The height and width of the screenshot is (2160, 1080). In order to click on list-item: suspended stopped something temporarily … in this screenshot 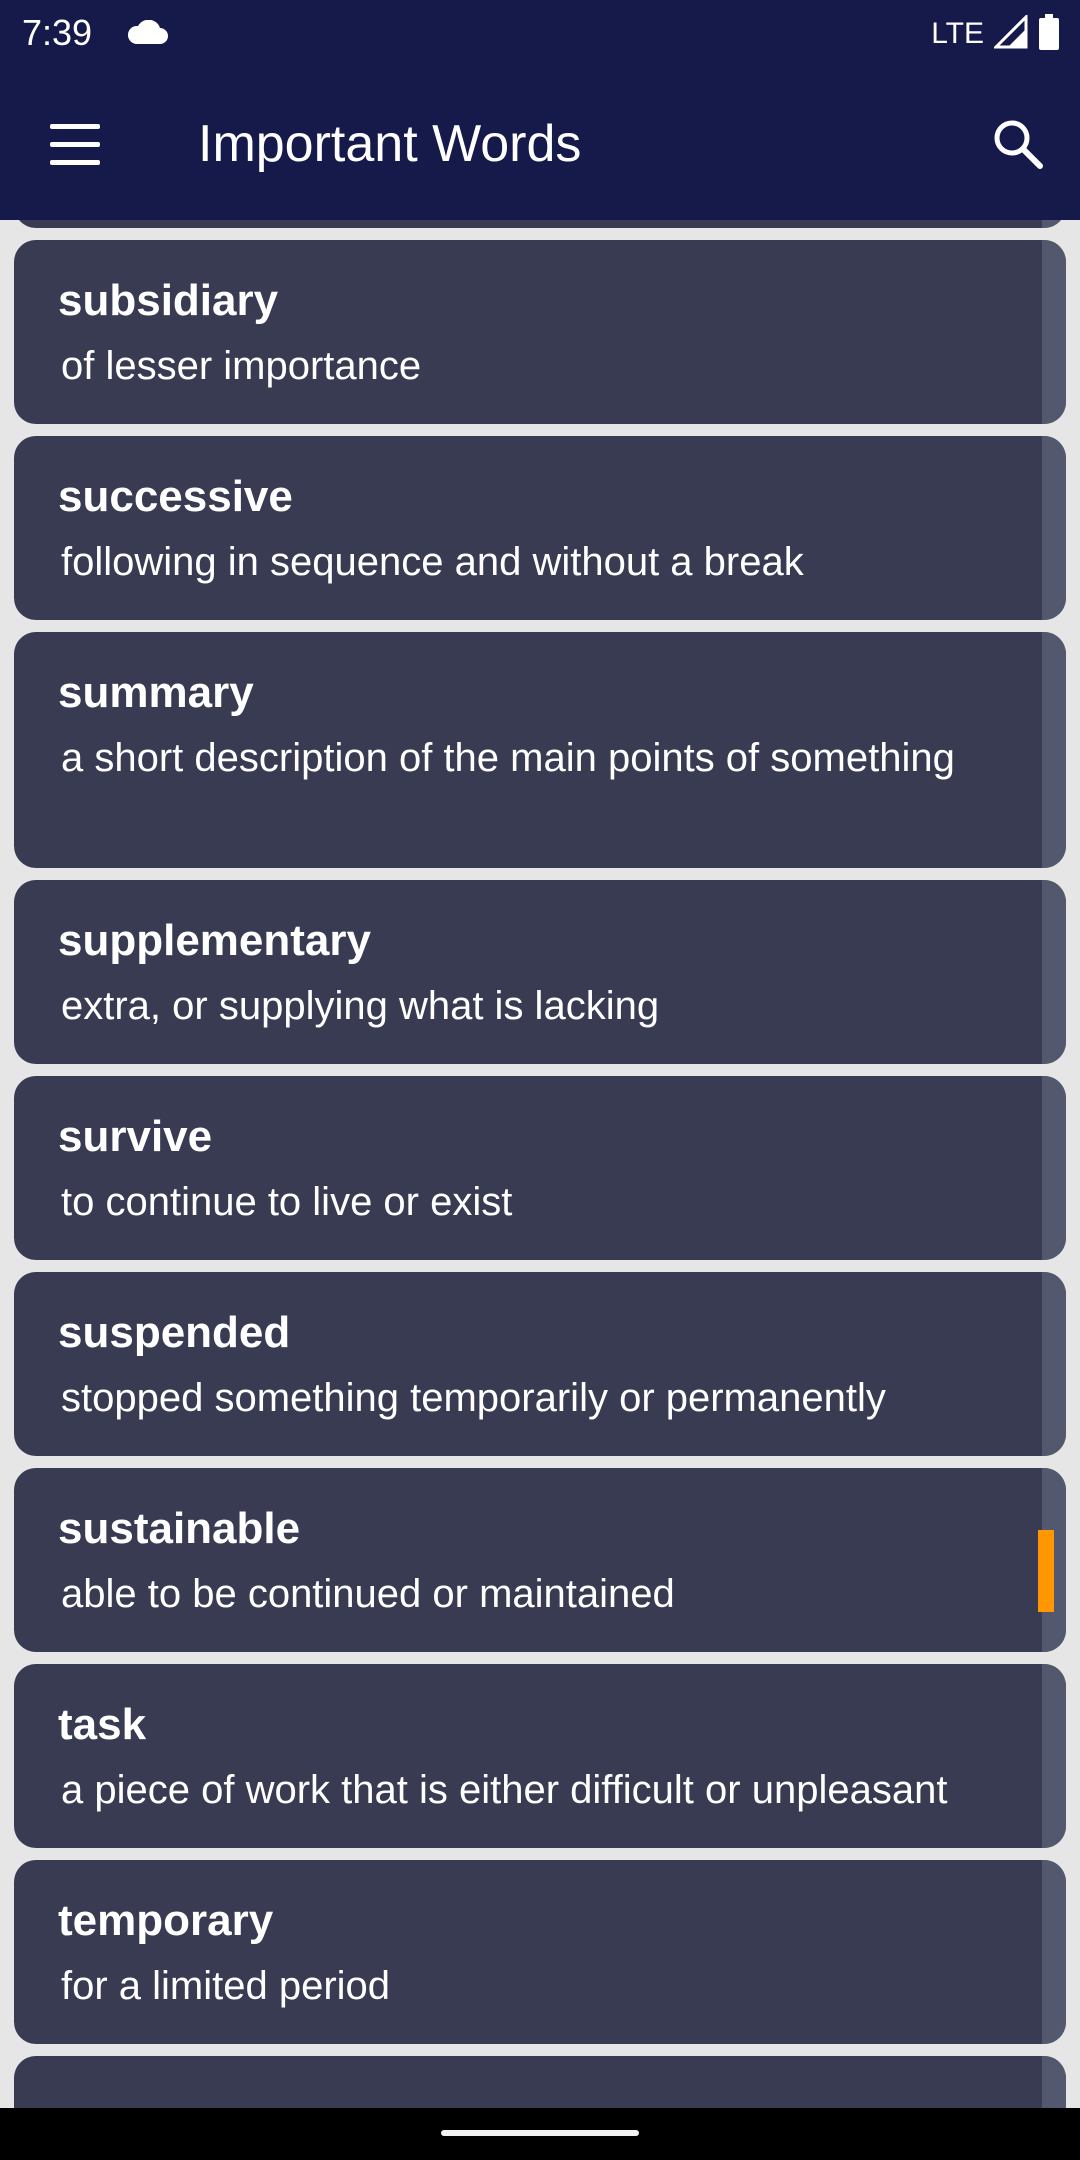, I will do `click(540, 1364)`.